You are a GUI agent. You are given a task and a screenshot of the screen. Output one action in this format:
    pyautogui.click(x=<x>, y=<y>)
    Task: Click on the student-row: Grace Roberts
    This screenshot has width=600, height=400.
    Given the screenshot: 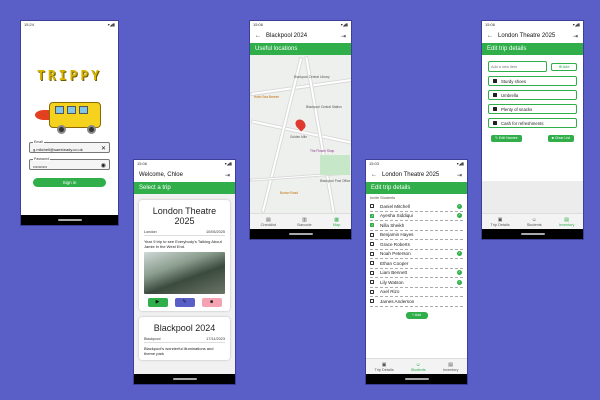 What is the action you would take?
    pyautogui.click(x=416, y=245)
    